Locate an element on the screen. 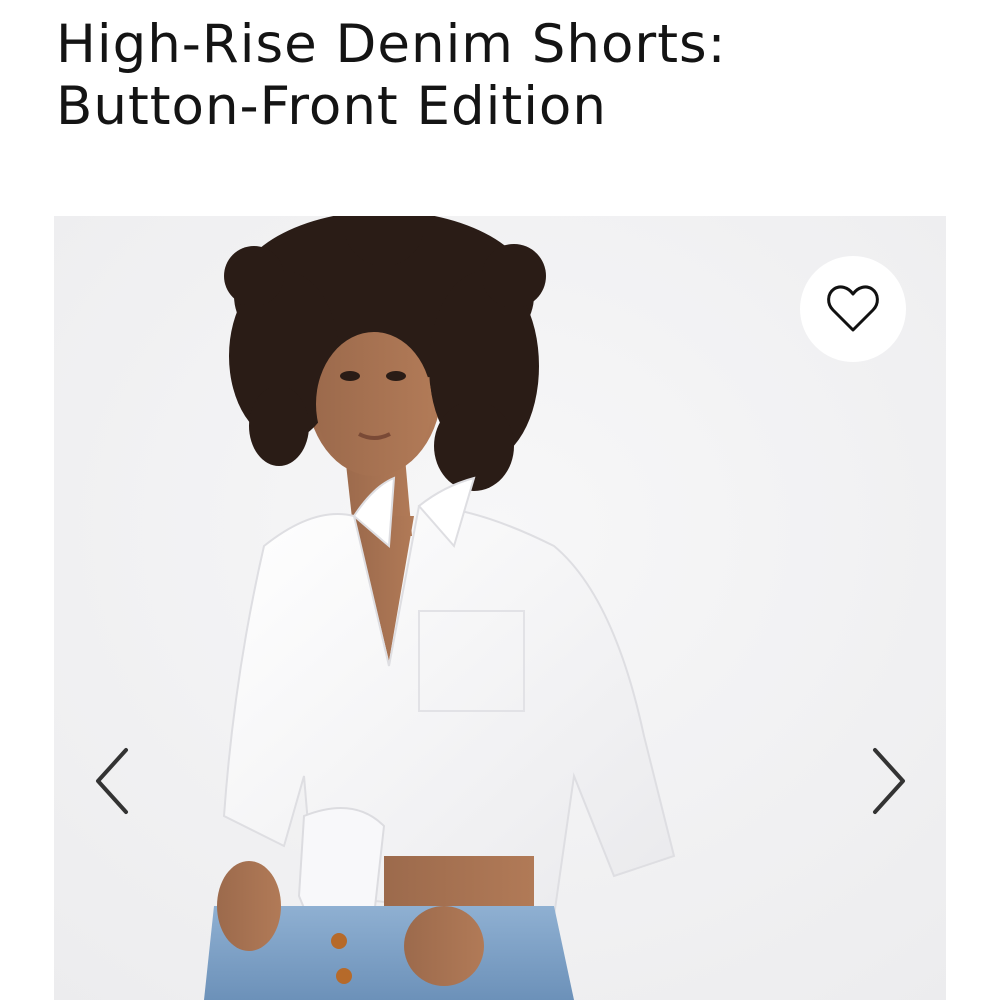  chevron-left-icon is located at coordinates (112, 781).